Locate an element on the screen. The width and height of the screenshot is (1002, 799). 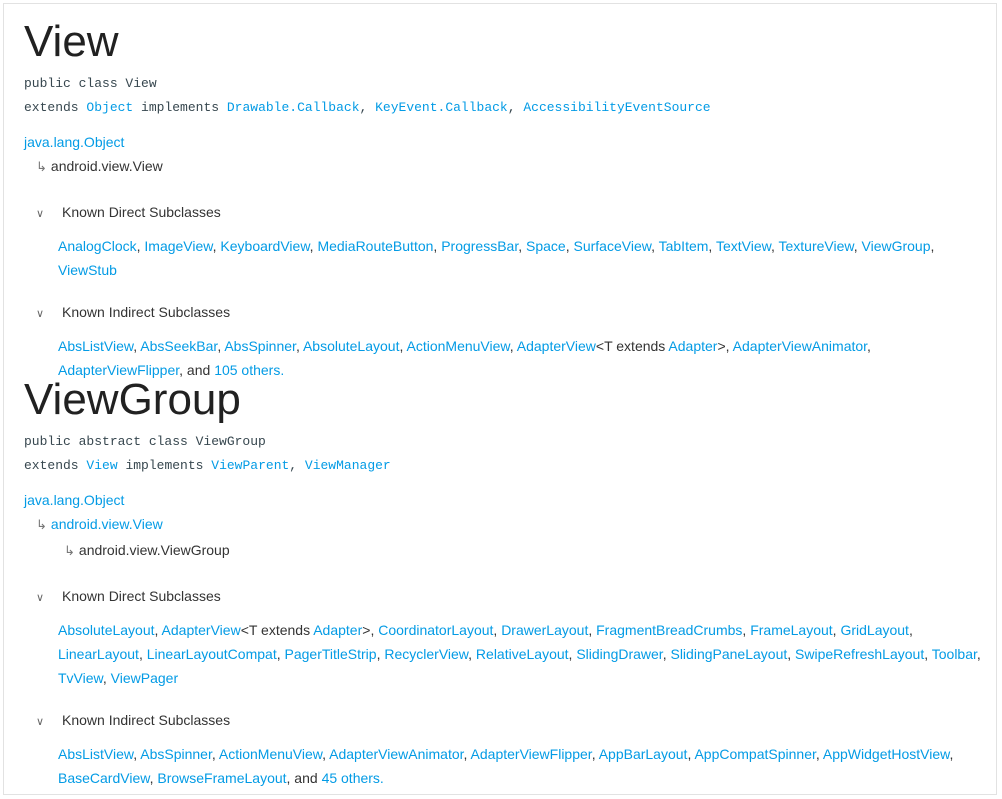
interface-link: AccessibilityEventSource is located at coordinates (616, 107).